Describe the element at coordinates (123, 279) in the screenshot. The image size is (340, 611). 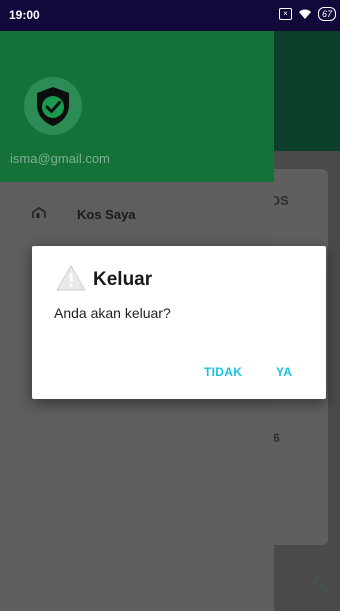
I see `dialog-title: Keluar` at that location.